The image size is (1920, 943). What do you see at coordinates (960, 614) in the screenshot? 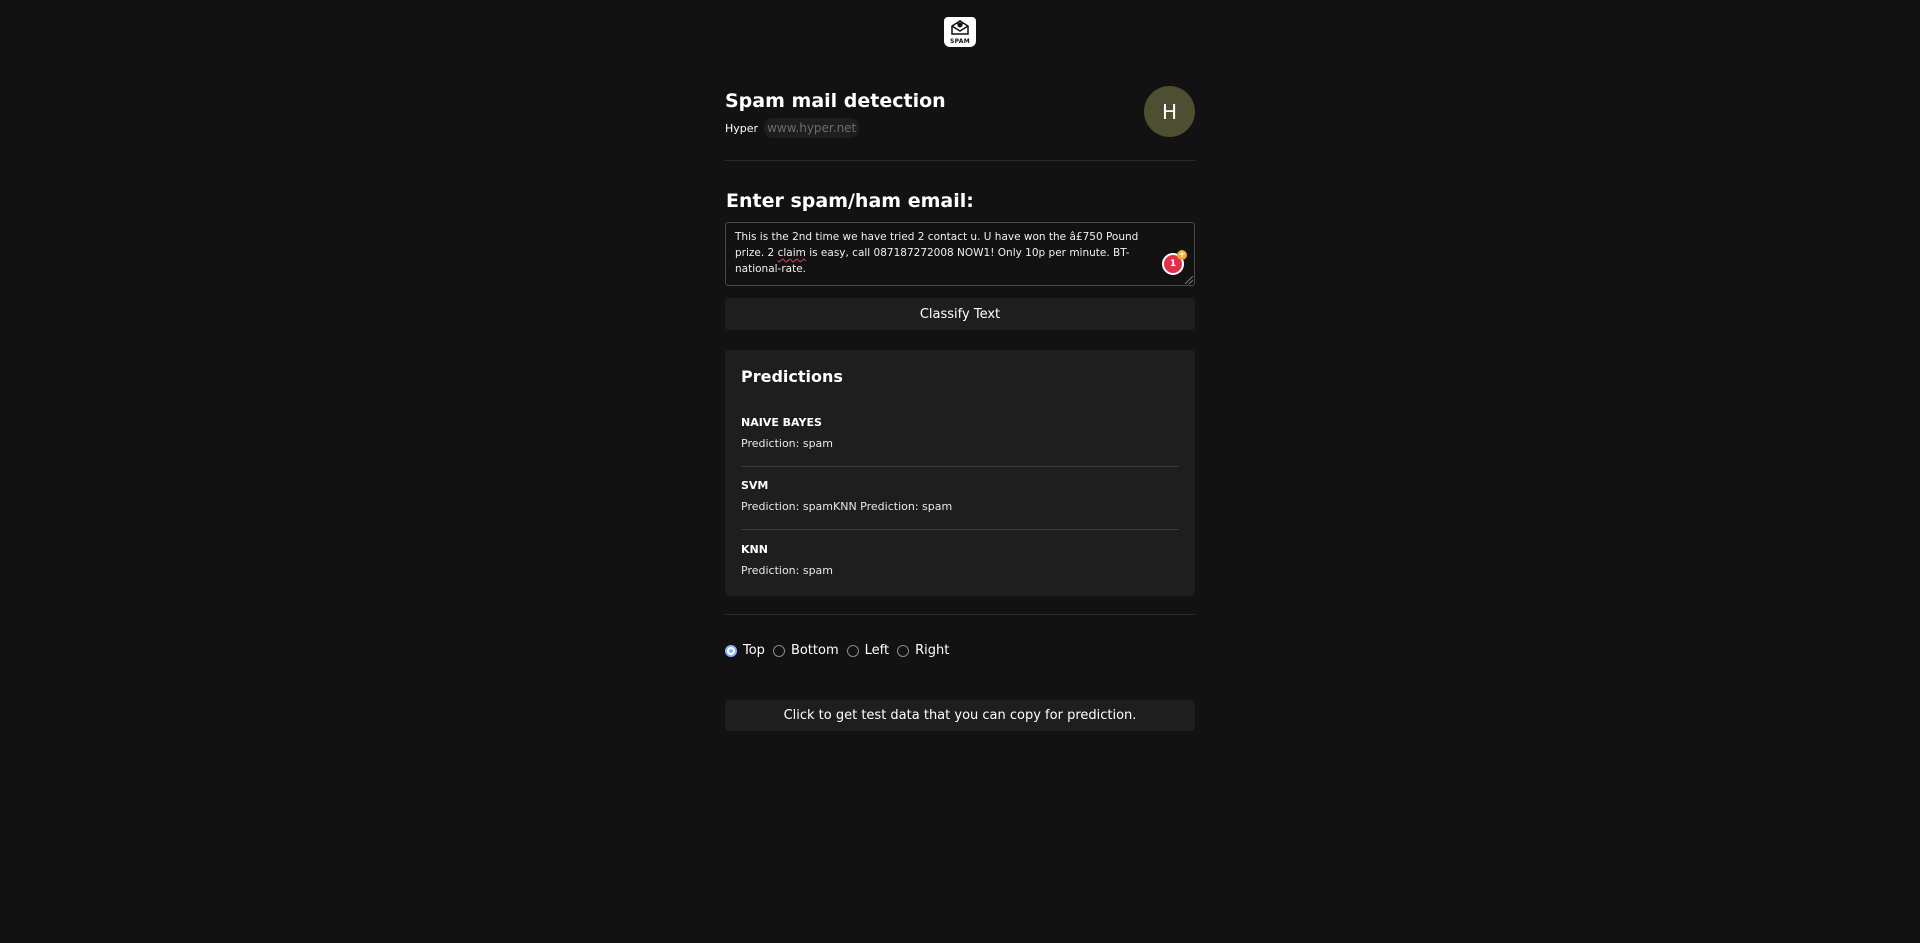
I see `section-divider` at bounding box center [960, 614].